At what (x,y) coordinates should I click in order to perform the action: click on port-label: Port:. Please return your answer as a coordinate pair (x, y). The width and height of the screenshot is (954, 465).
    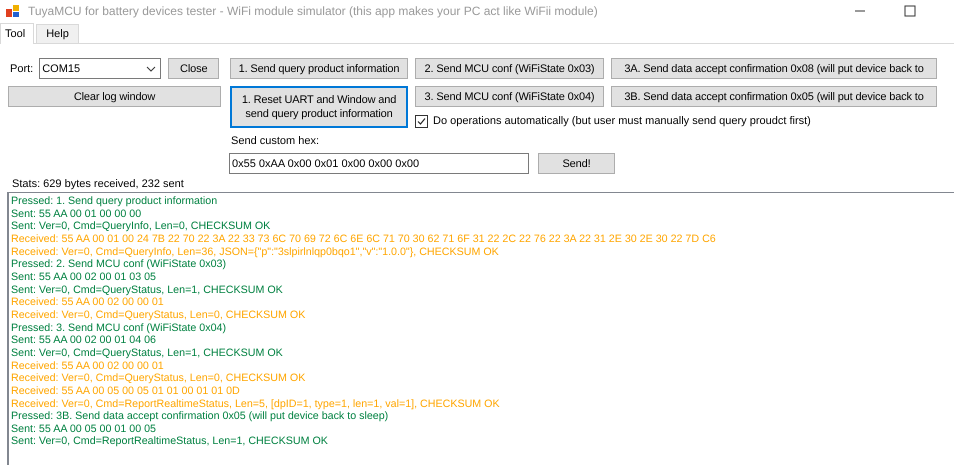
    Looking at the image, I should click on (22, 68).